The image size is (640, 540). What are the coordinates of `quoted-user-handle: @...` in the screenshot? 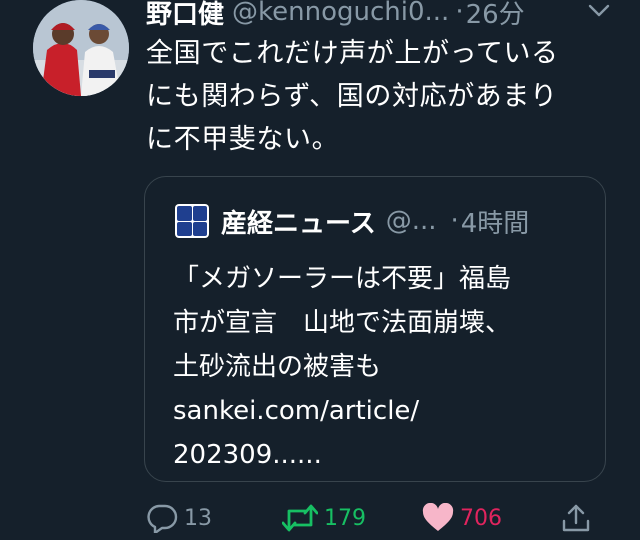 It's located at (411, 221).